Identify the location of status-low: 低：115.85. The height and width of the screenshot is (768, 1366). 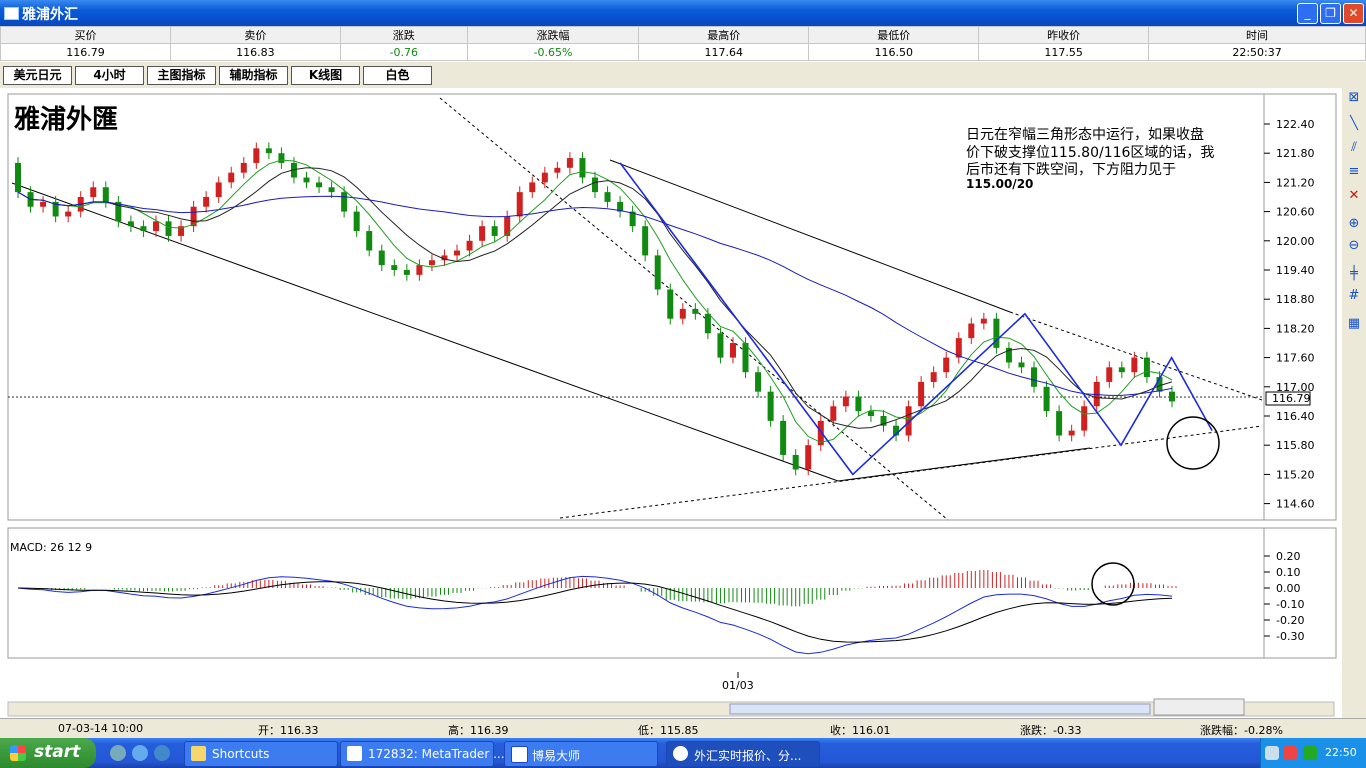
(668, 730).